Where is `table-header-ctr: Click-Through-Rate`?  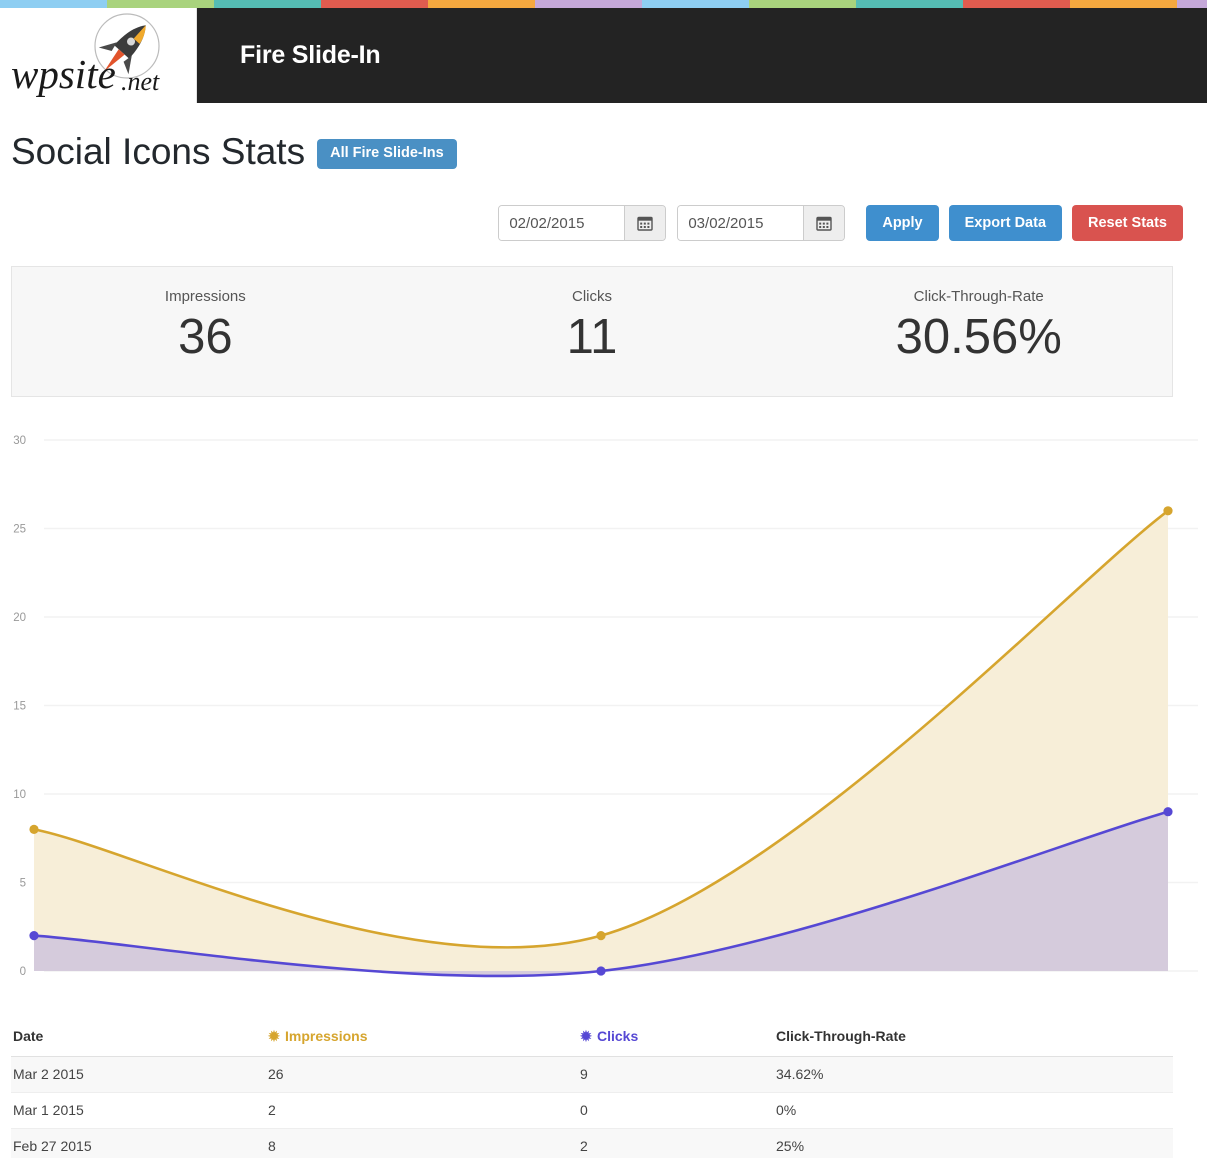 table-header-ctr: Click-Through-Rate is located at coordinates (974, 1042).